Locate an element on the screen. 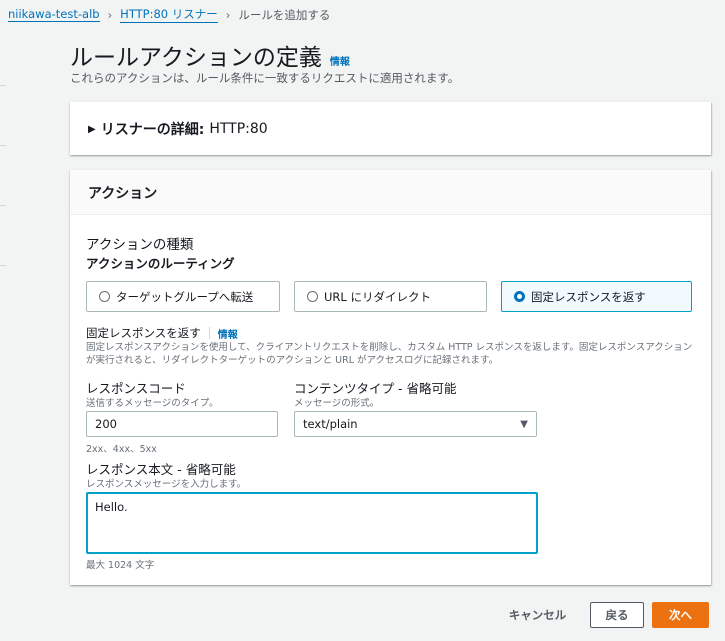  radio-redirect-url: URL にリダイレクト is located at coordinates (390, 296).